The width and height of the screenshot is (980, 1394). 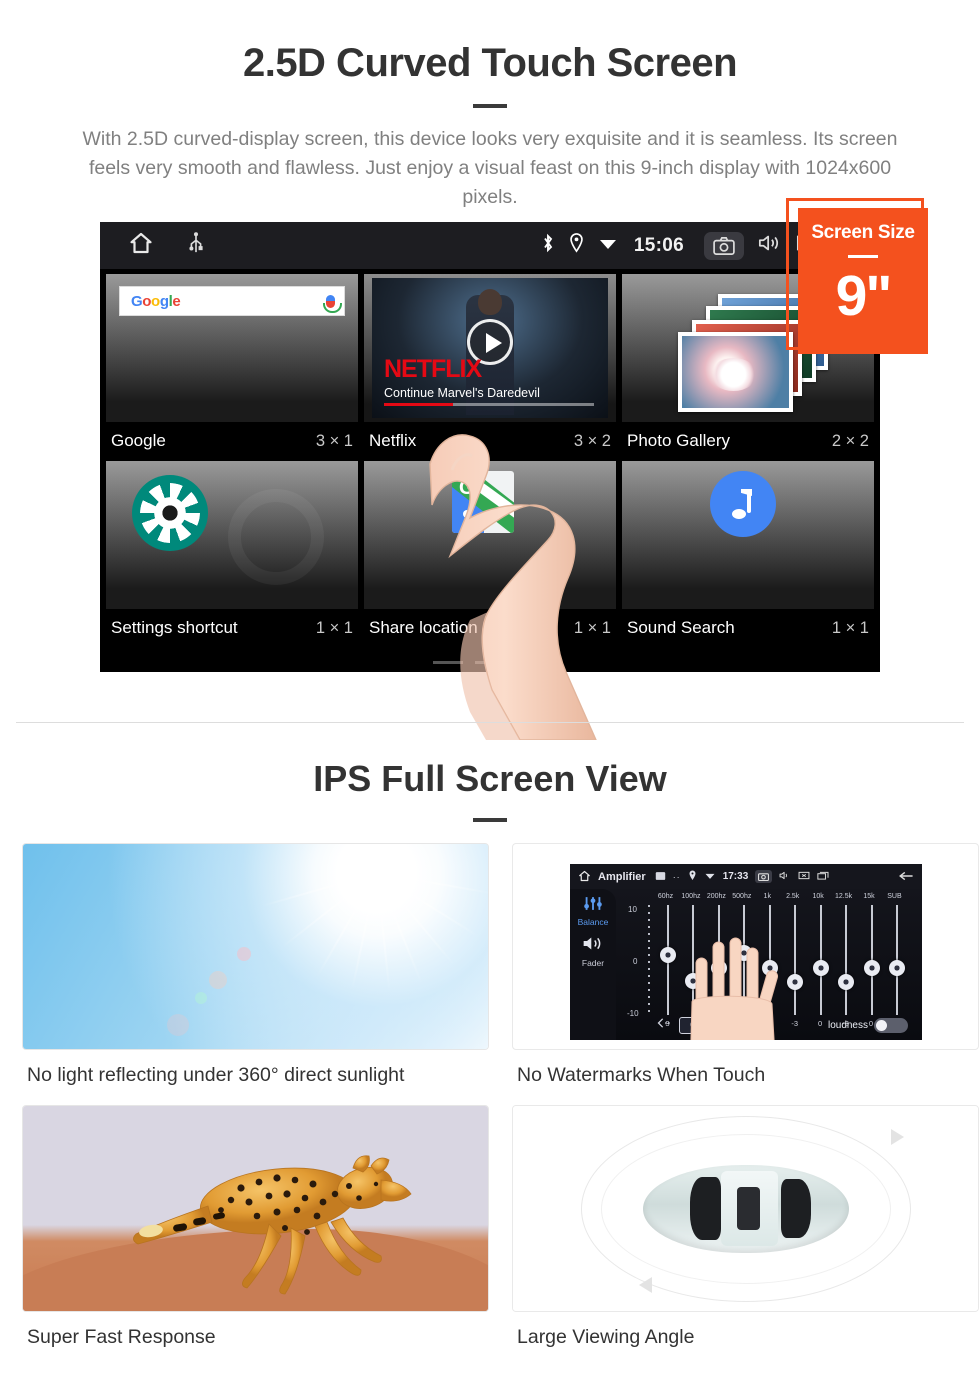 I want to click on scale-ruler, so click(x=649, y=960).